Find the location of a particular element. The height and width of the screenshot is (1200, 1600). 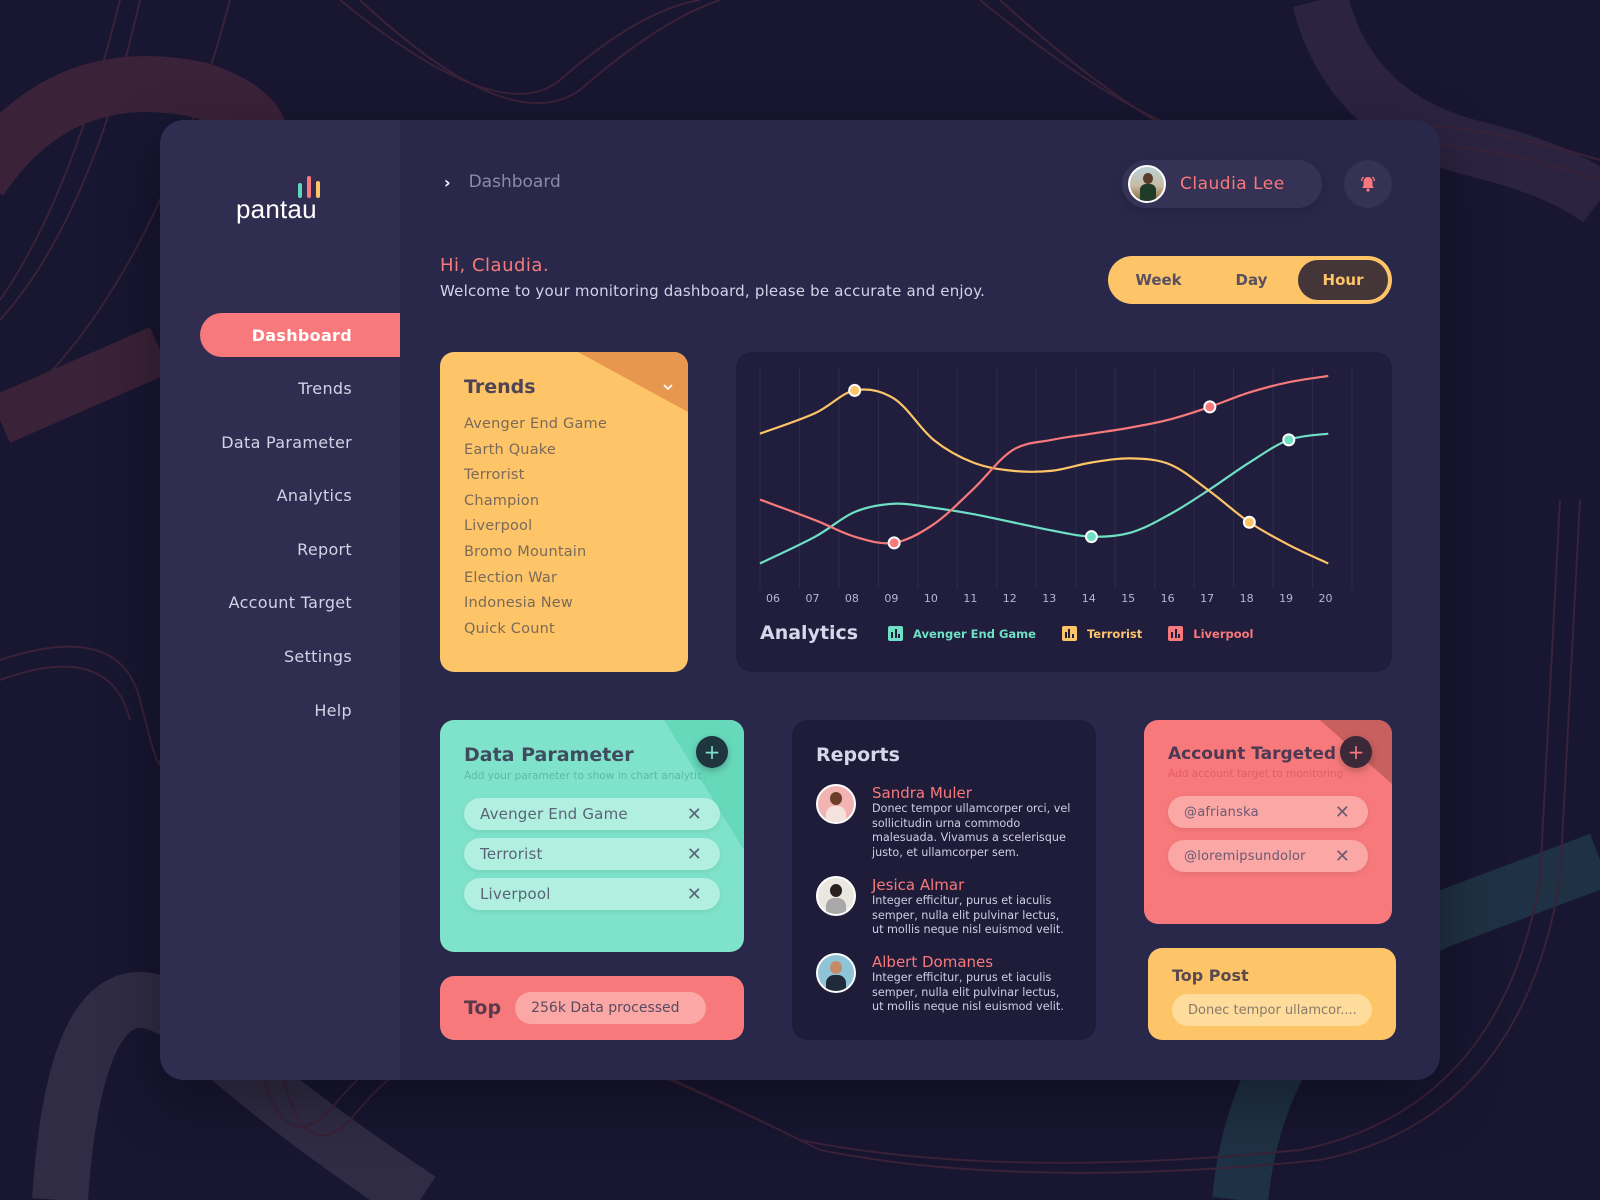

trend-item: Liverpool is located at coordinates (535, 527).